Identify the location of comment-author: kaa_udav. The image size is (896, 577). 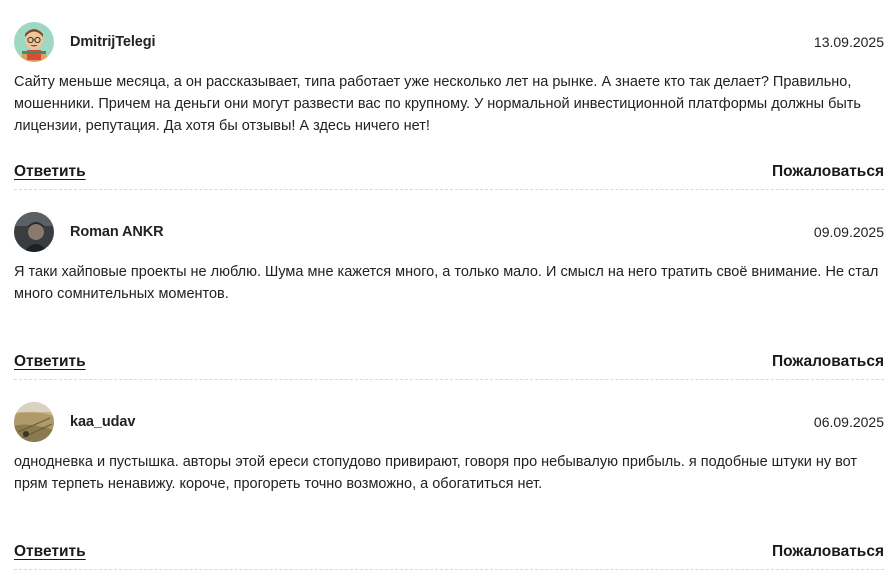
(103, 422).